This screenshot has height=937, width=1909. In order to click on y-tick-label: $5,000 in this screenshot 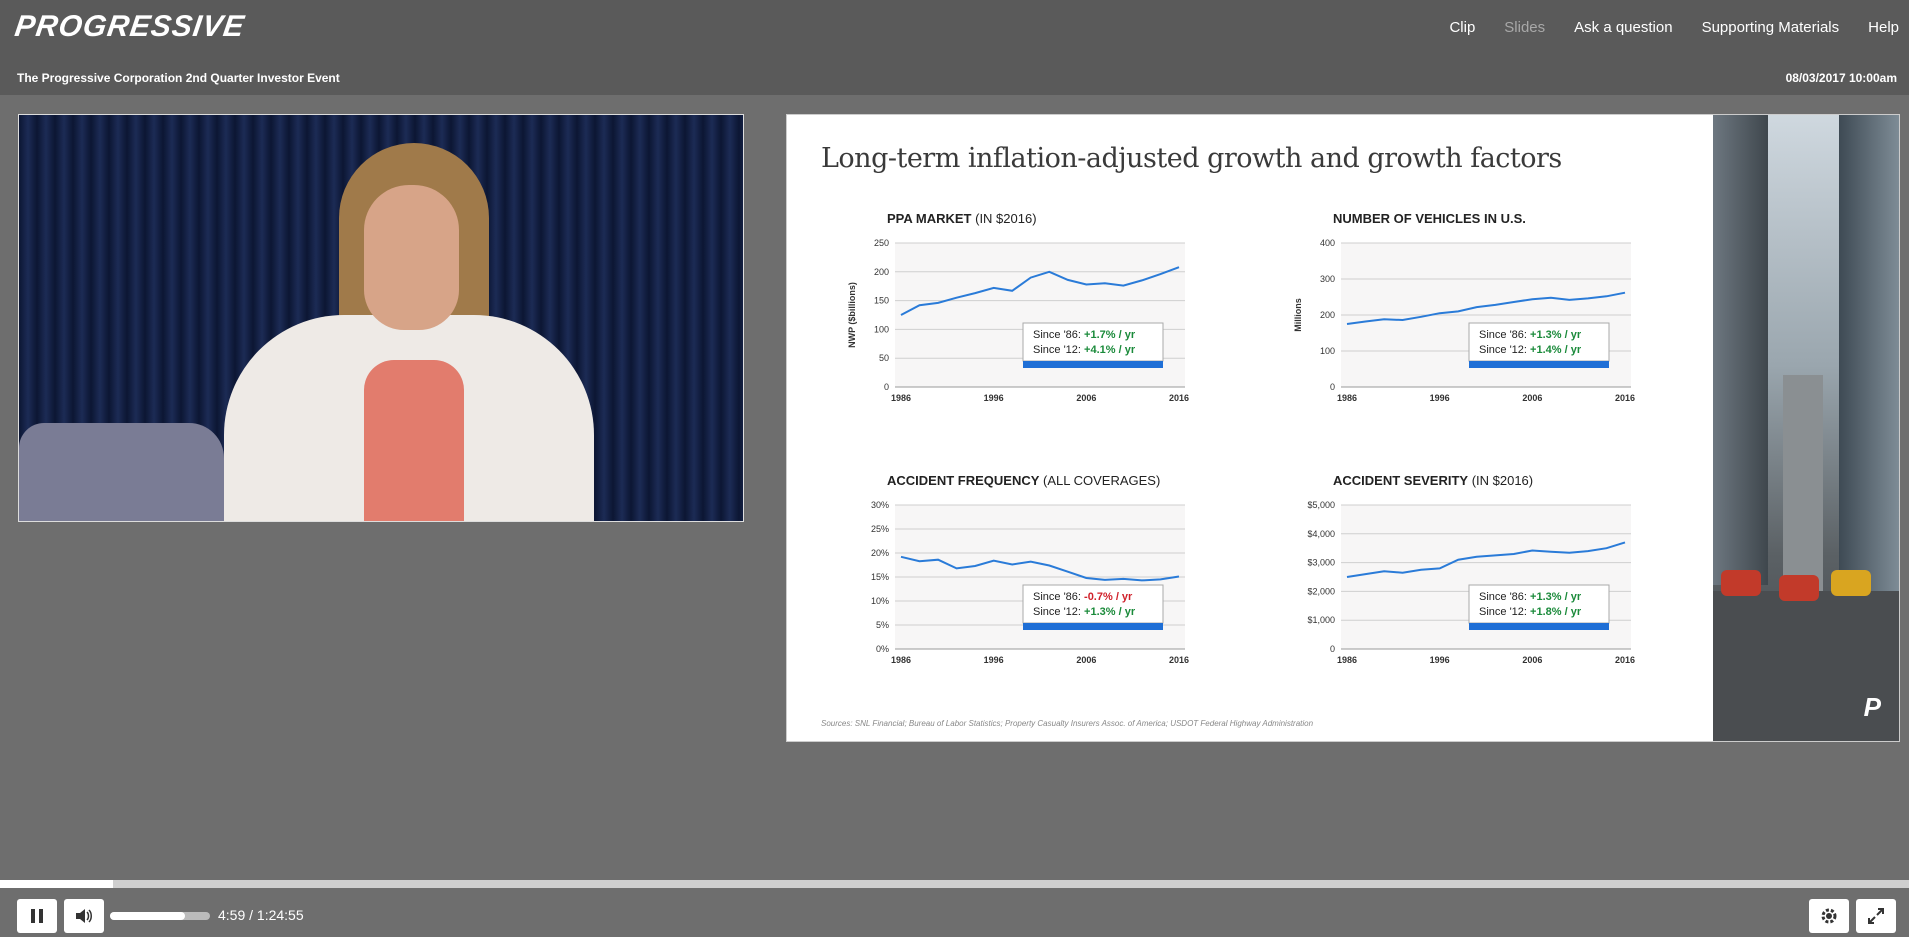, I will do `click(1321, 505)`.